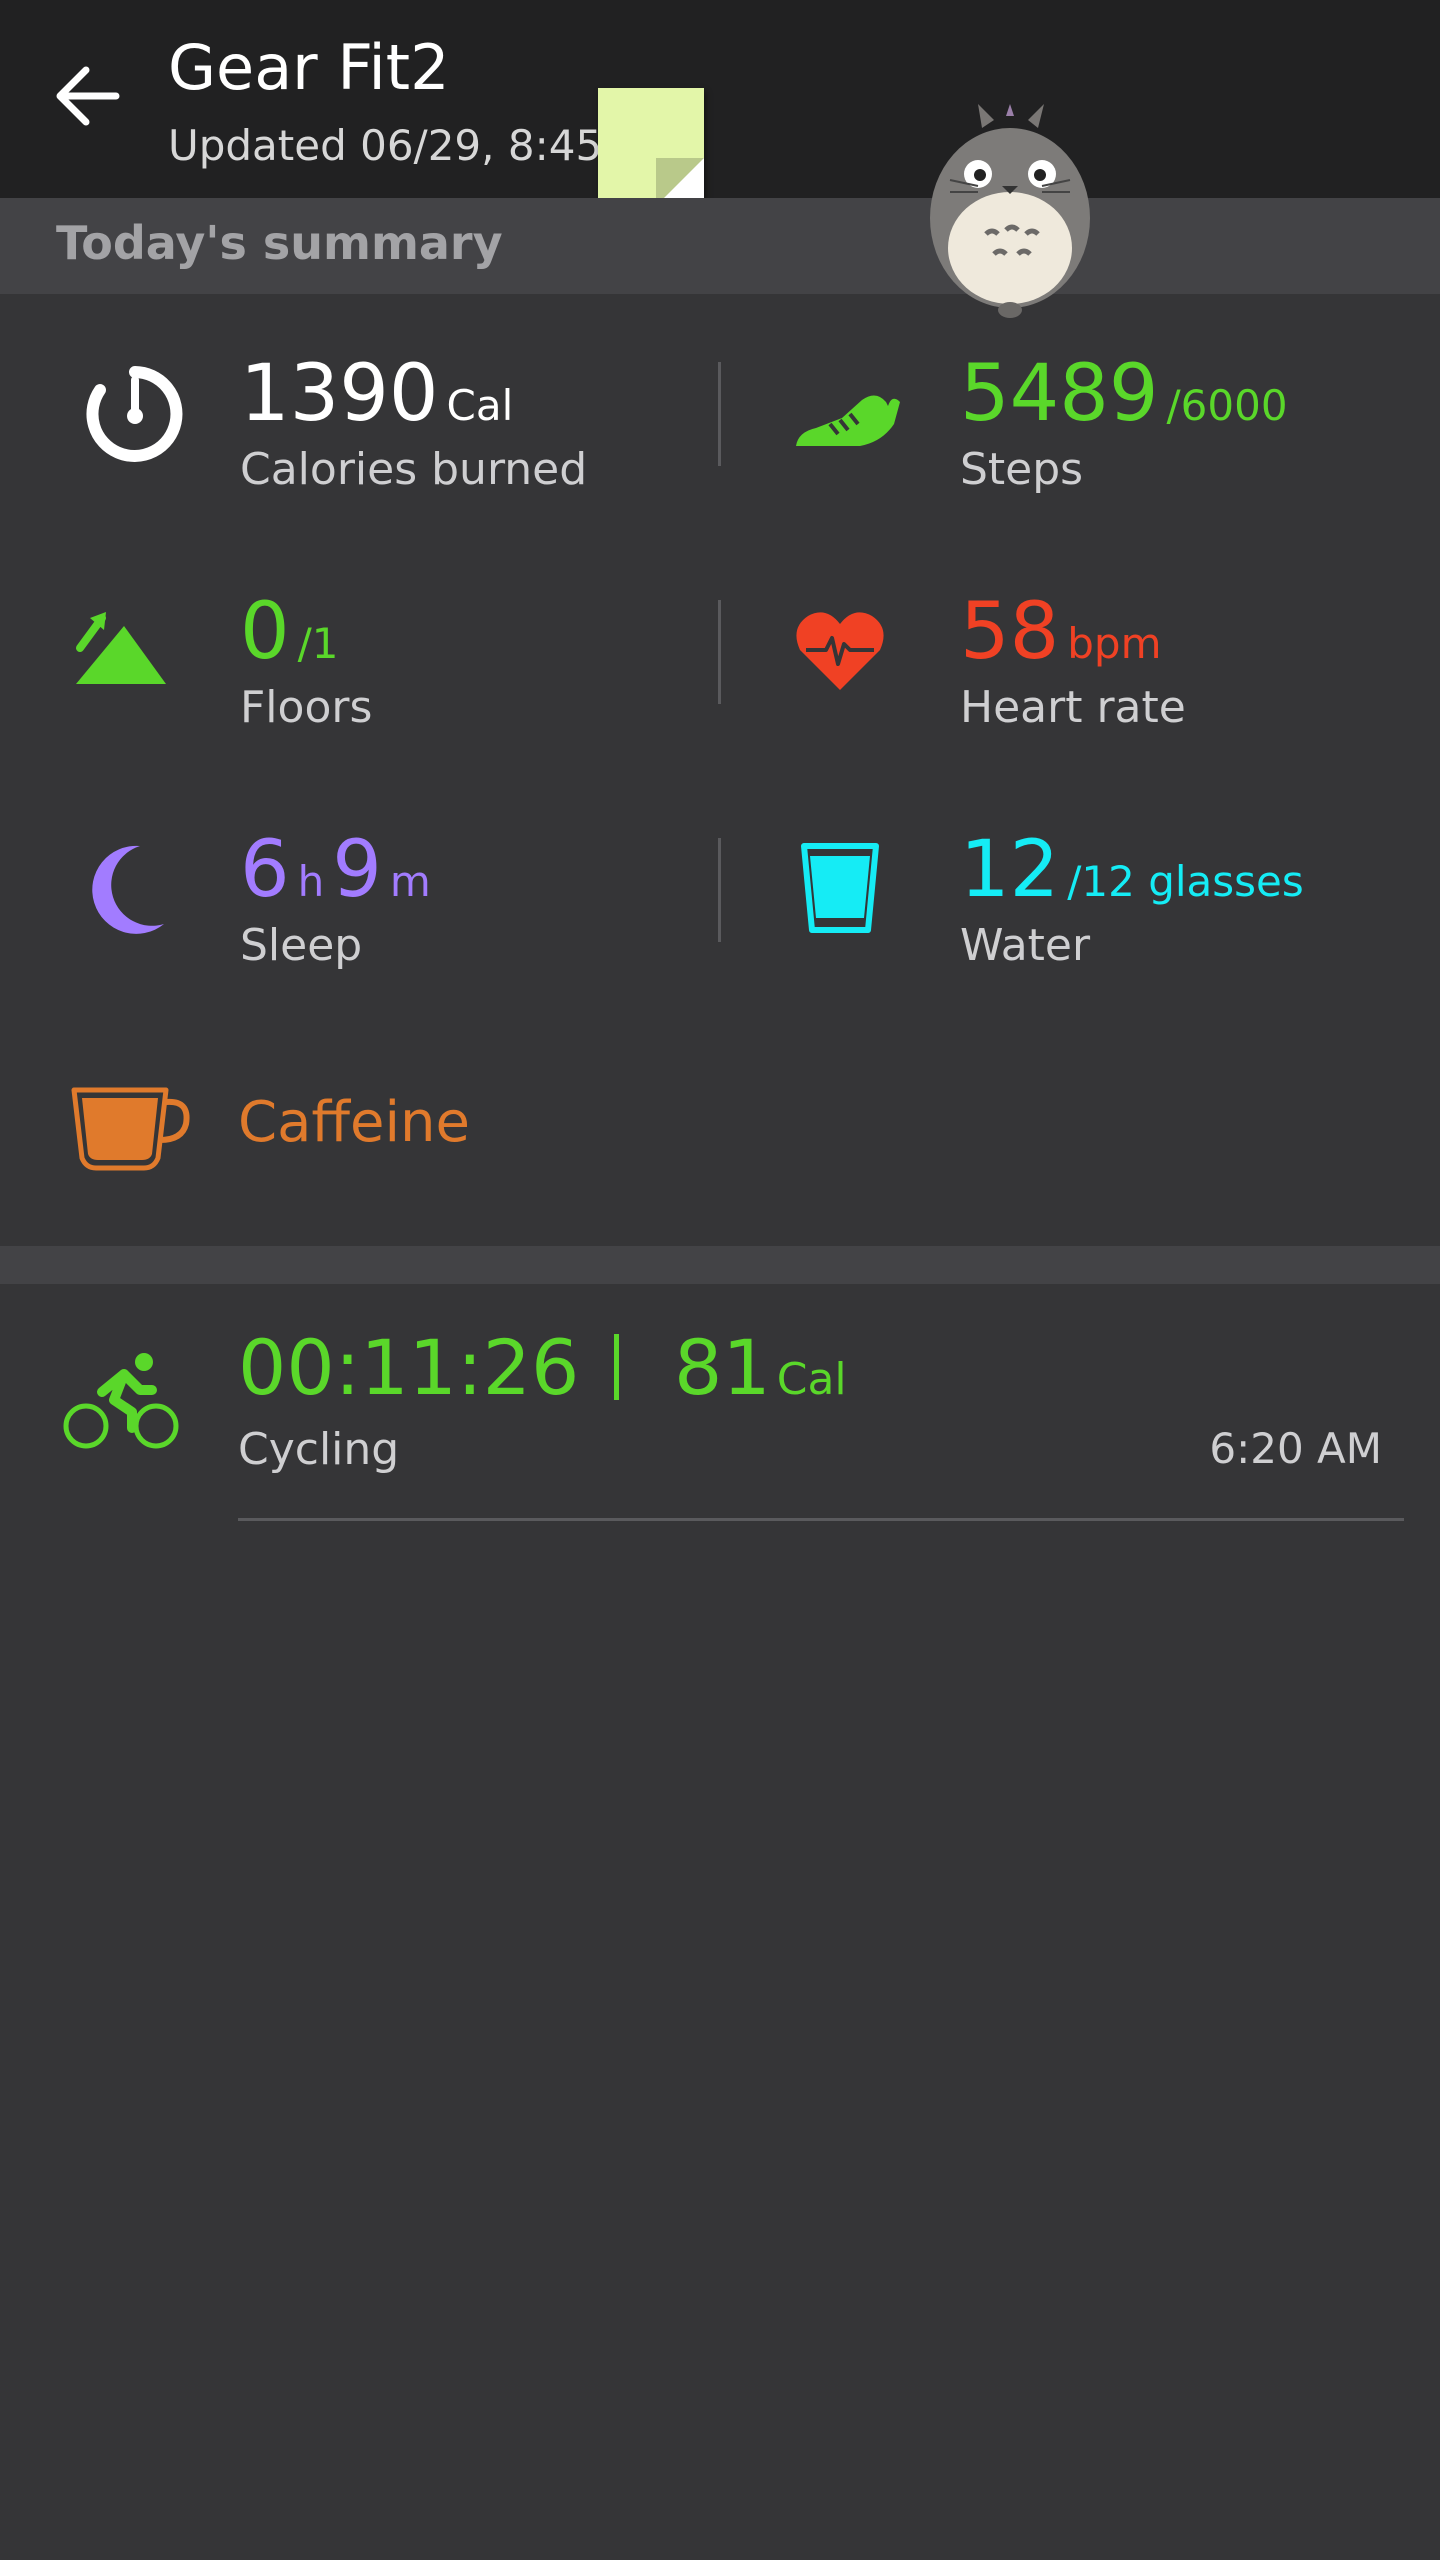 The image size is (1440, 2560). Describe the element at coordinates (265, 870) in the screenshot. I see `sleep-hours: 6` at that location.